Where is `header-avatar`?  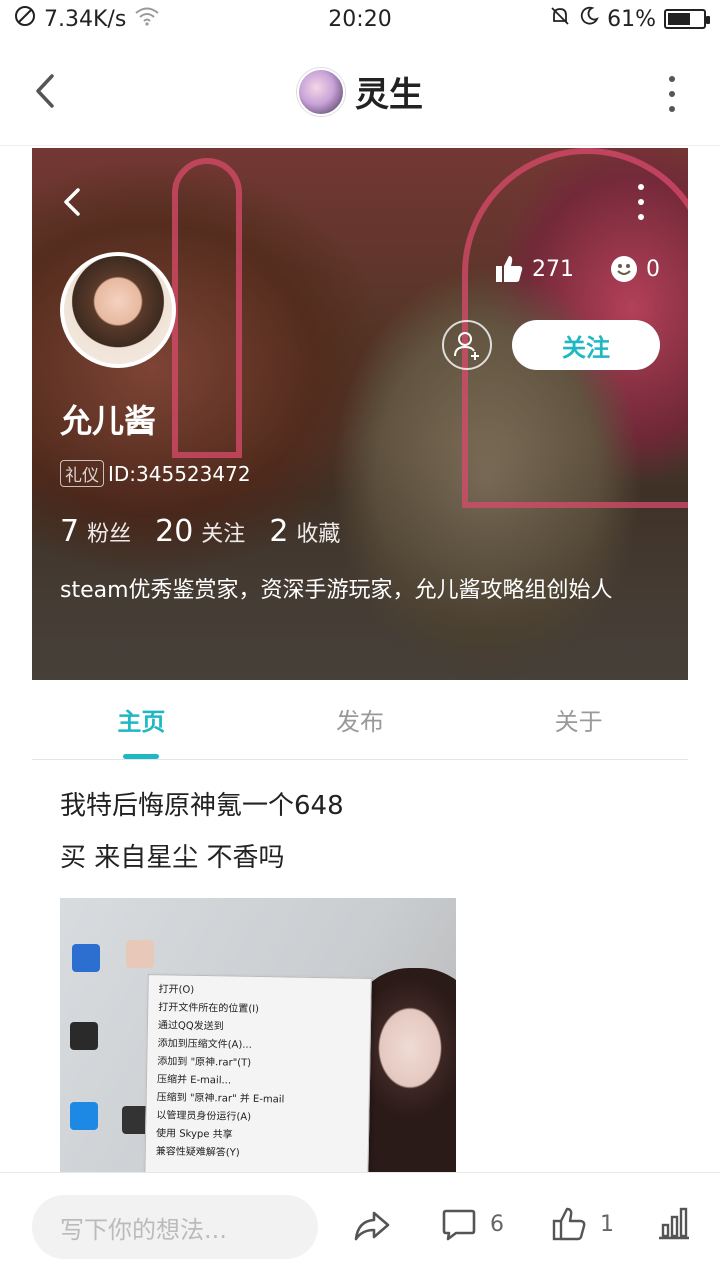
header-avatar is located at coordinates (321, 91).